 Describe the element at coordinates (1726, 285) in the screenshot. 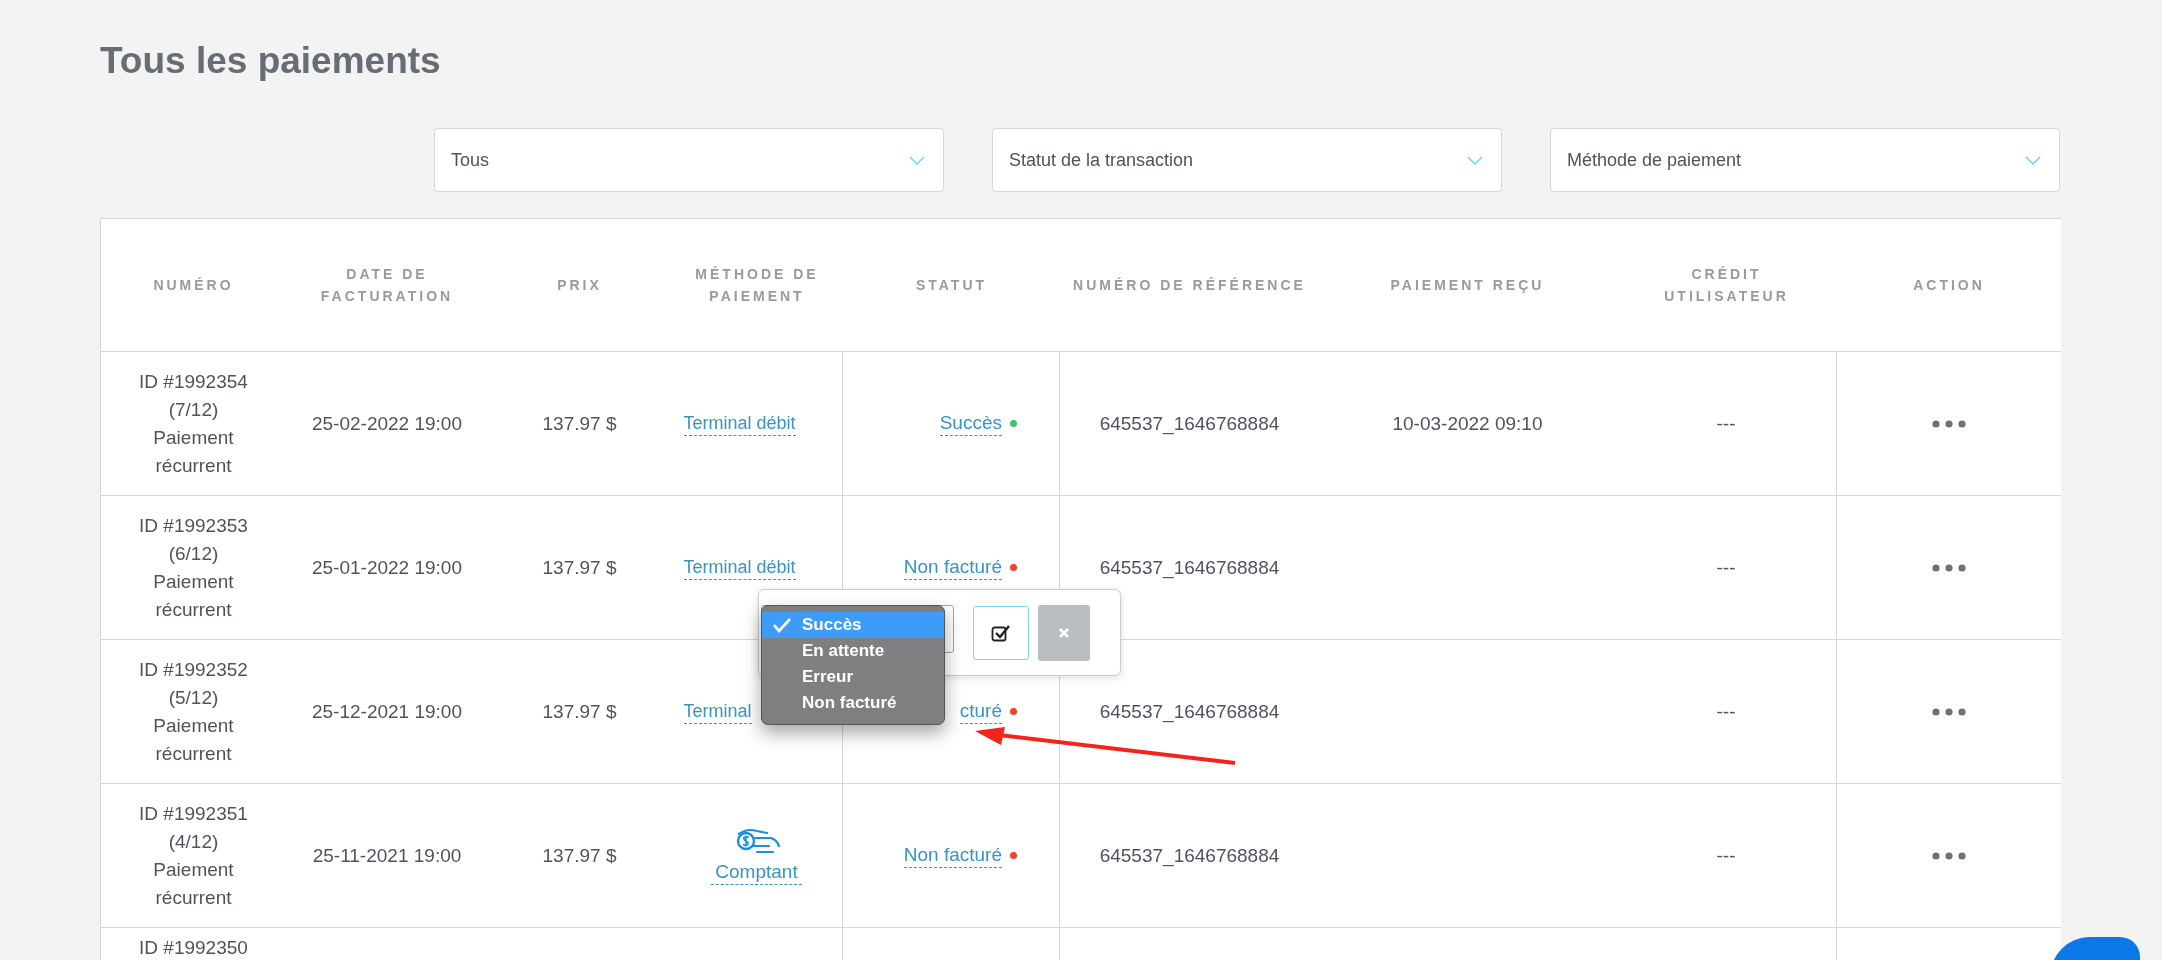

I see `column-header: CRÉDIT UTILISATEUR` at that location.